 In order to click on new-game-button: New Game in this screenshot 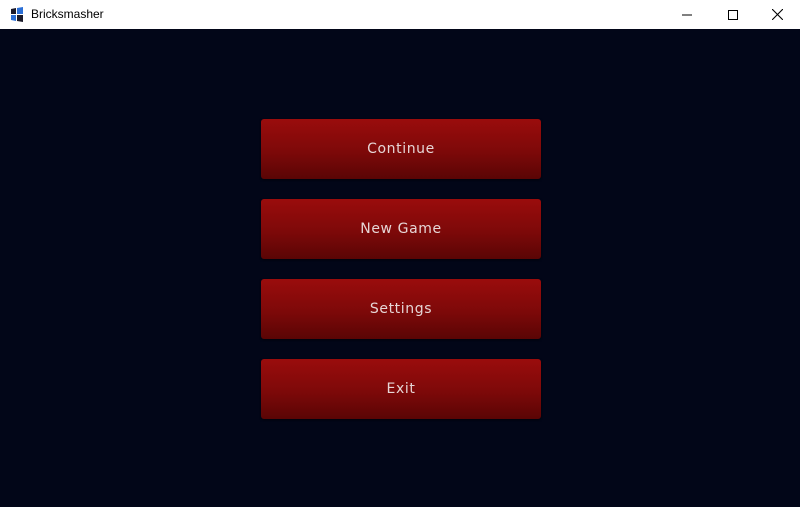, I will do `click(401, 229)`.